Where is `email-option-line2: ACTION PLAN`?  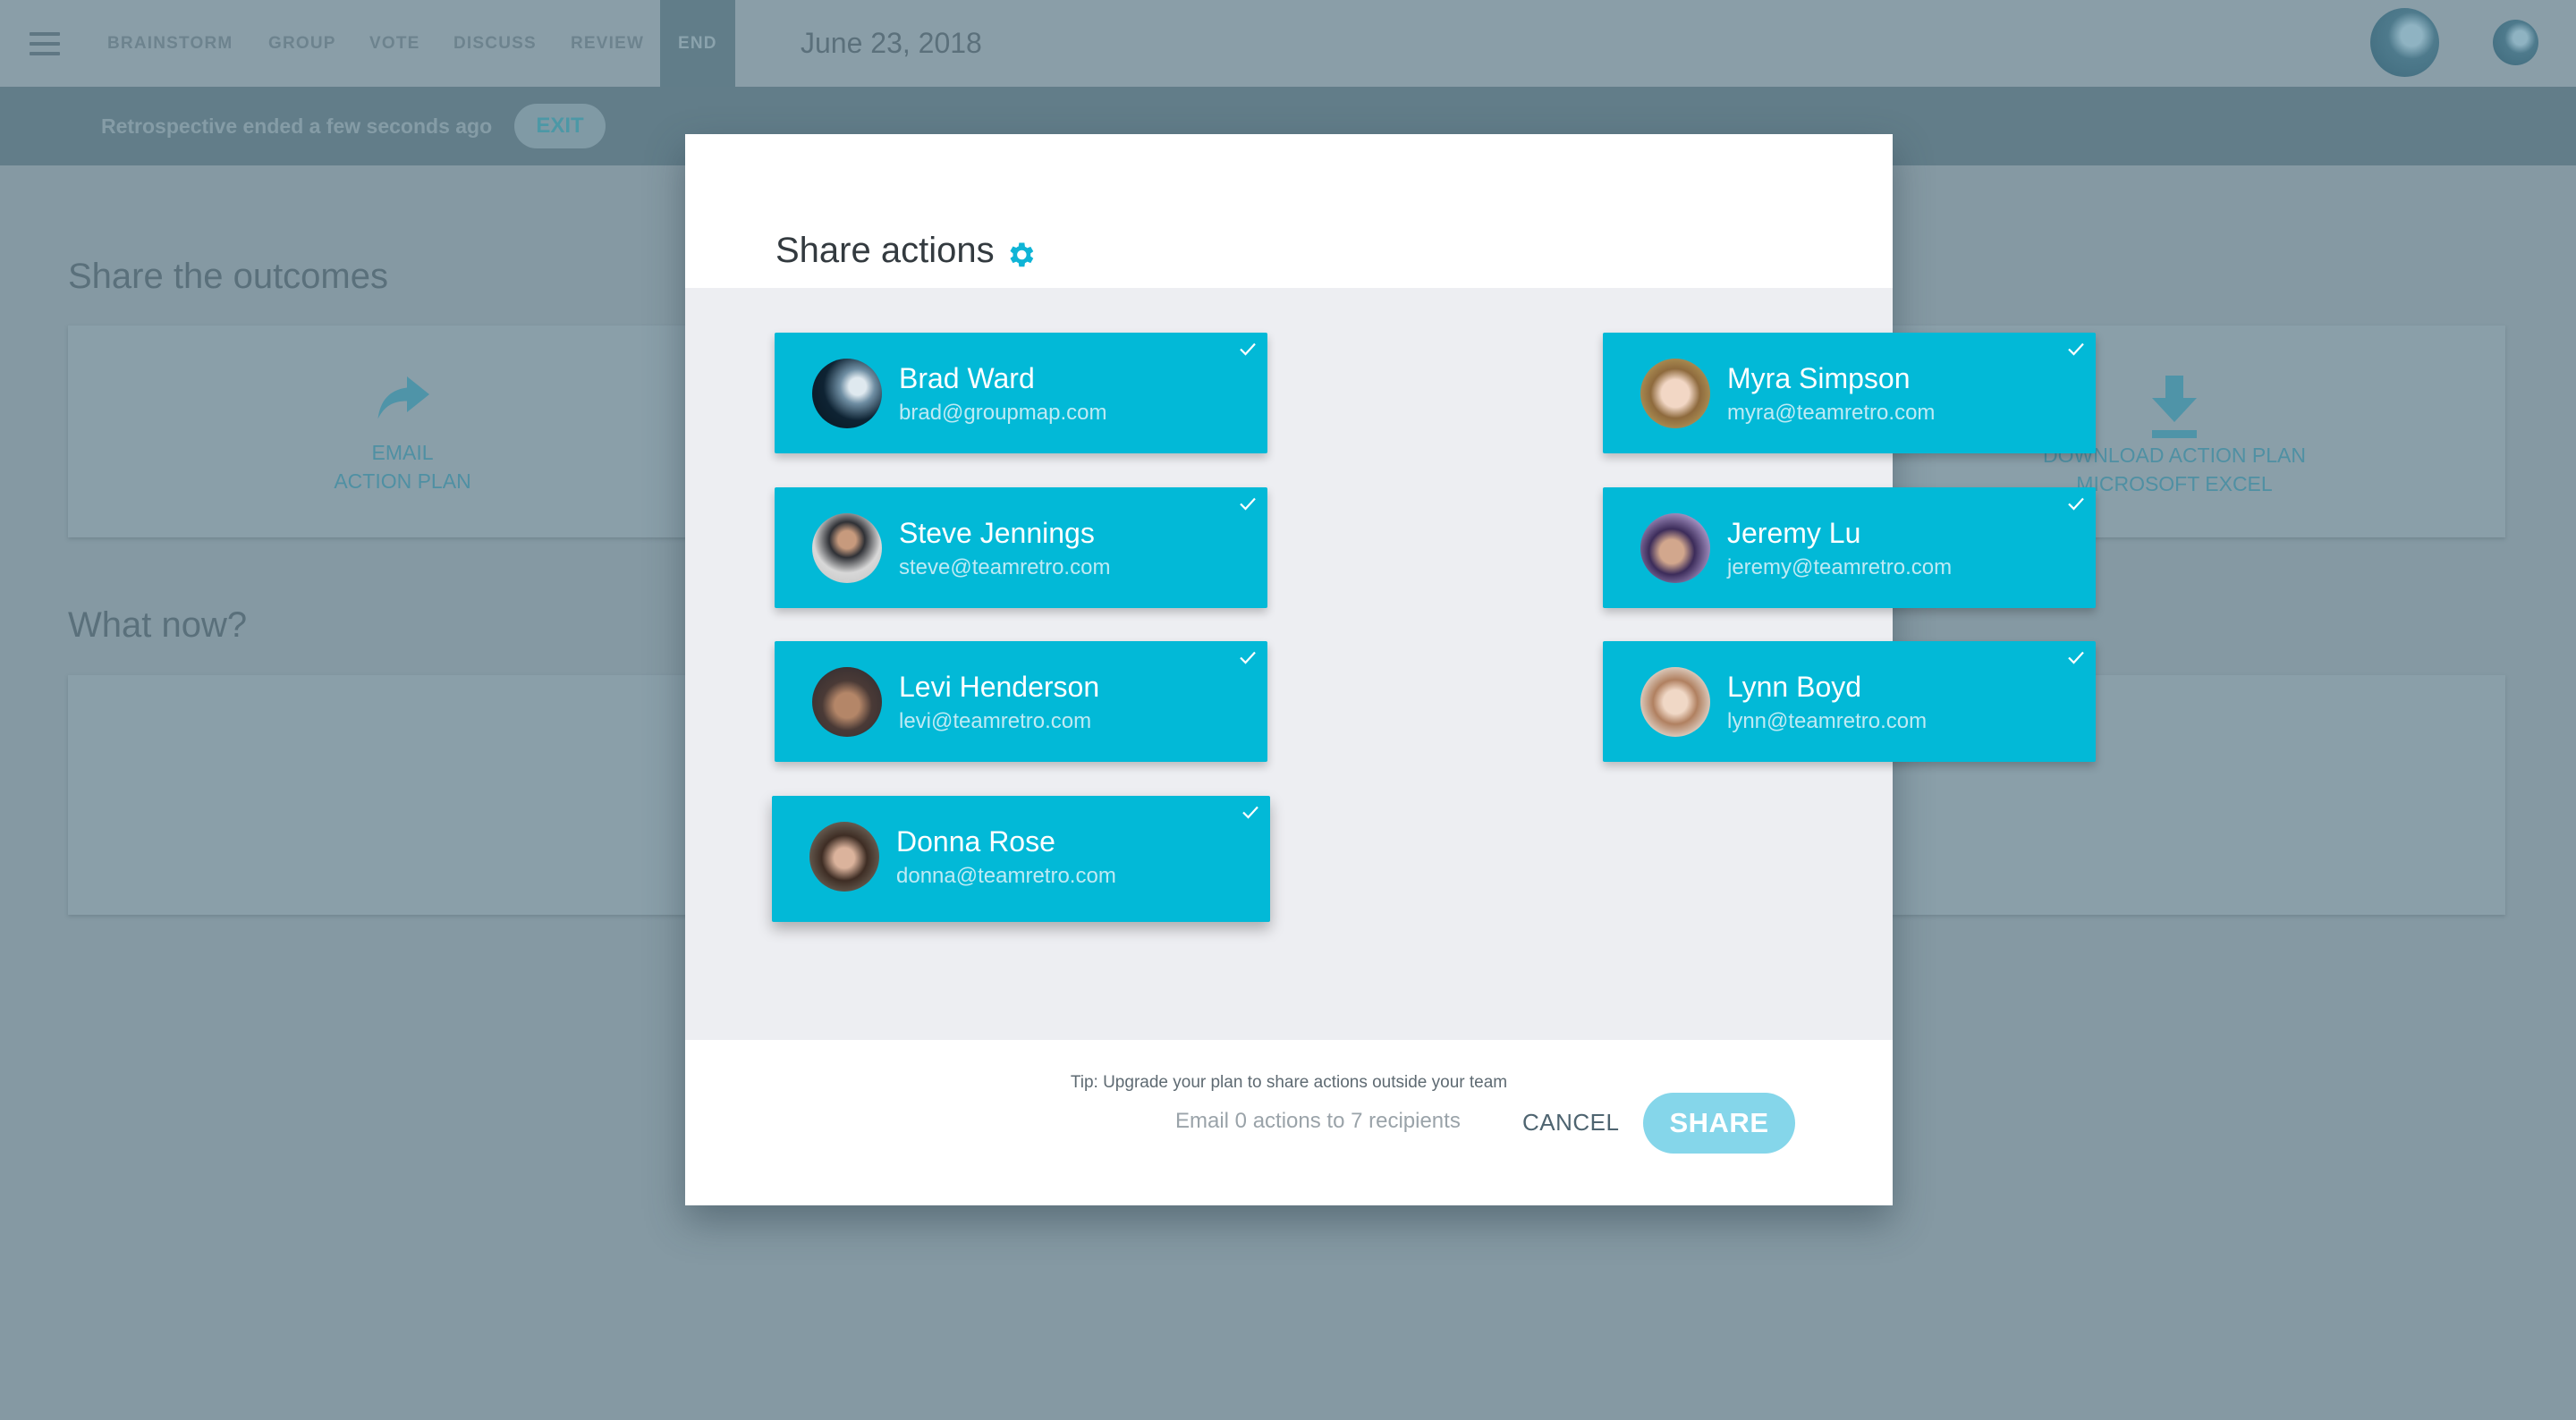 email-option-line2: ACTION PLAN is located at coordinates (402, 481).